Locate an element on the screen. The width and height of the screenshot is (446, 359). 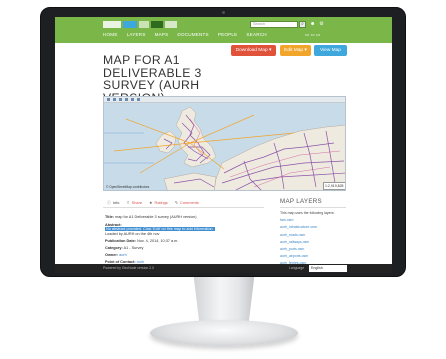
search-input: Search is located at coordinates (274, 24).